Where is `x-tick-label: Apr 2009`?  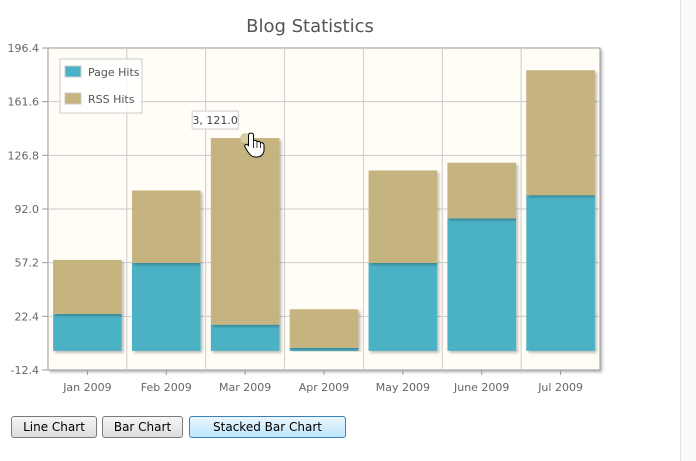 x-tick-label: Apr 2009 is located at coordinates (324, 387).